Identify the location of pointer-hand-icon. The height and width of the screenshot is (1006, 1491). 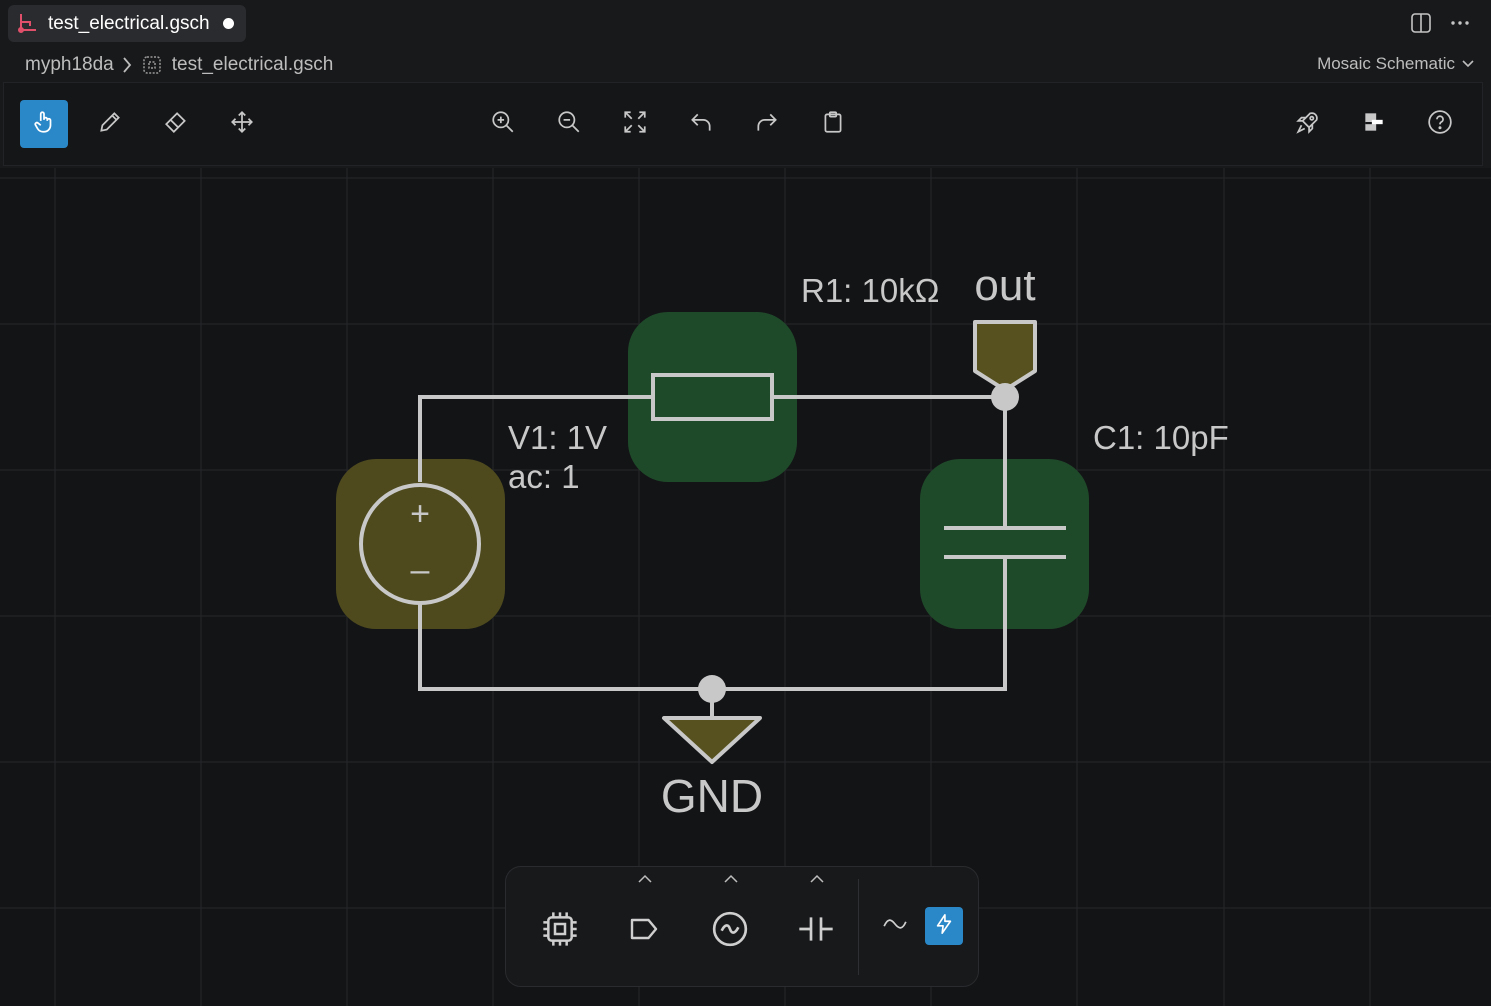
(44, 124).